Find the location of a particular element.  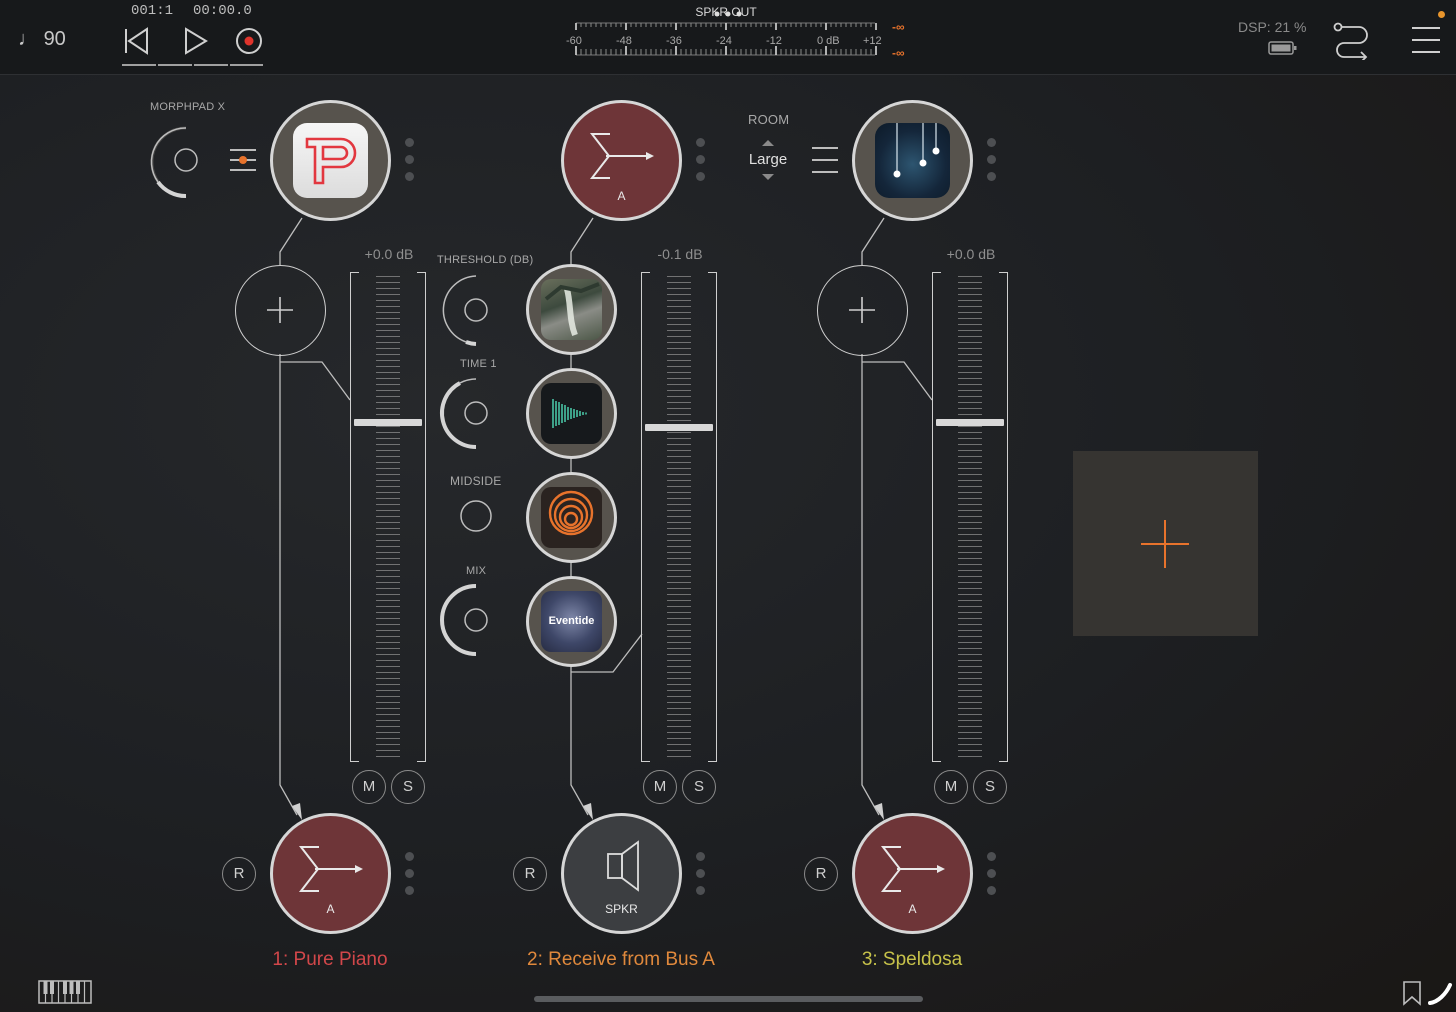

bookmark-icon is located at coordinates (1412, 993).